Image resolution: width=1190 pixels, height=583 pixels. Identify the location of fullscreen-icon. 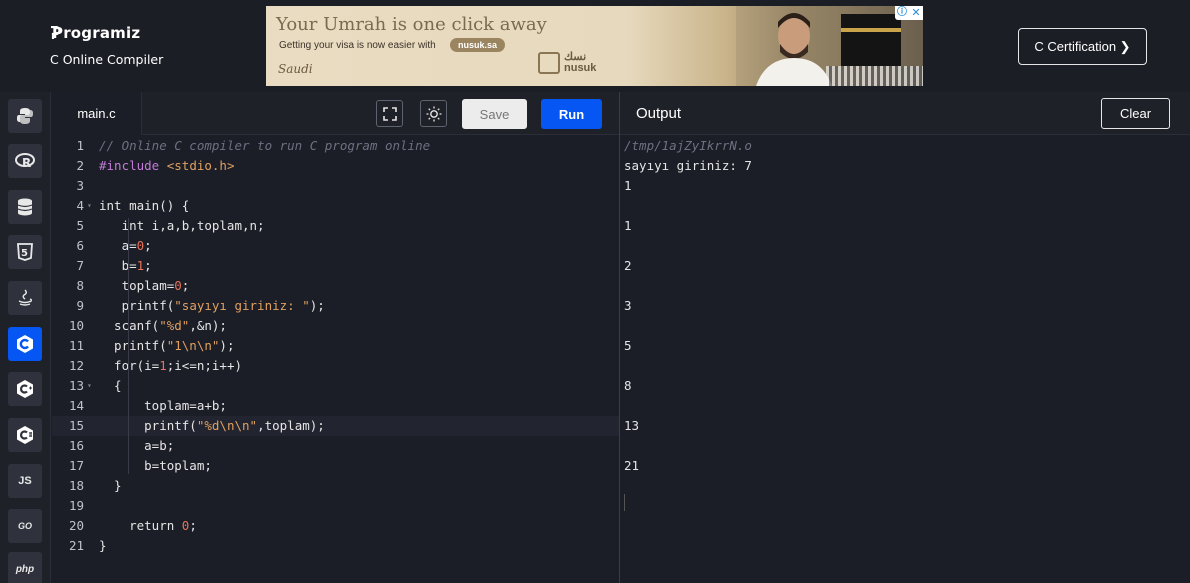
(389, 113).